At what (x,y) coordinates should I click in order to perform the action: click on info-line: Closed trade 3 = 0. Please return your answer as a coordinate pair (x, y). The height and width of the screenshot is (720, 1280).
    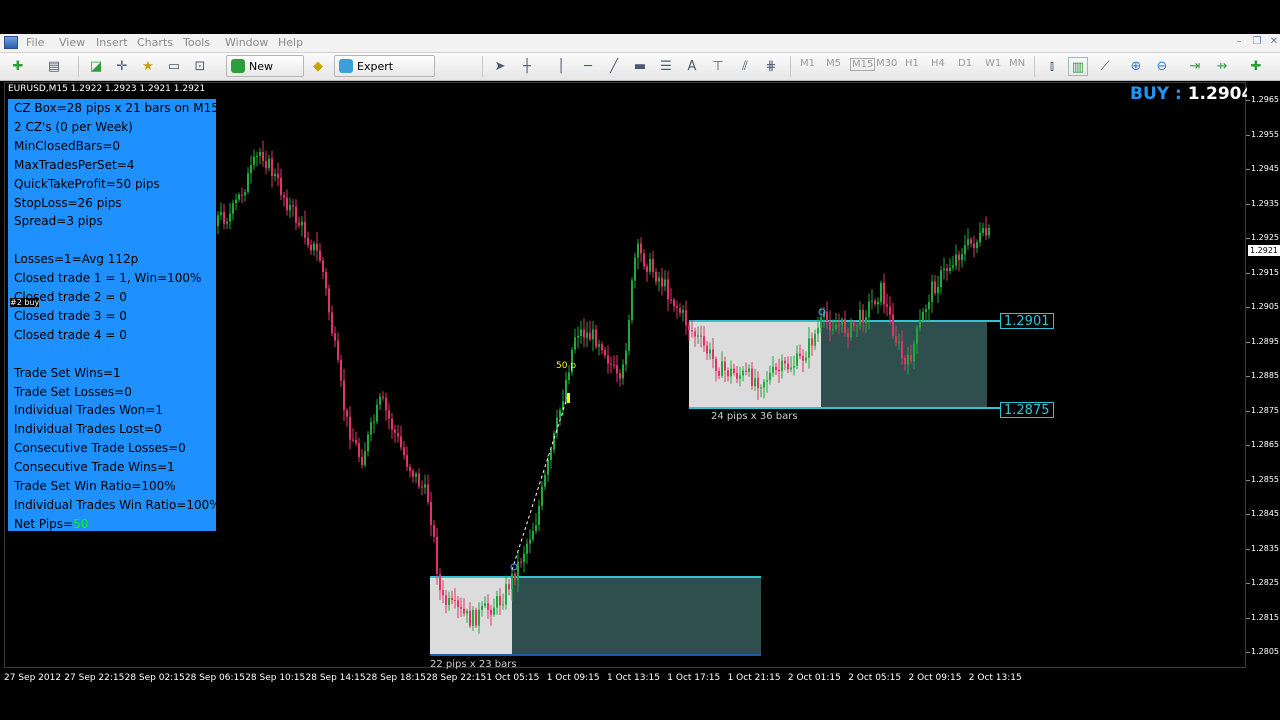
    Looking at the image, I should click on (70, 315).